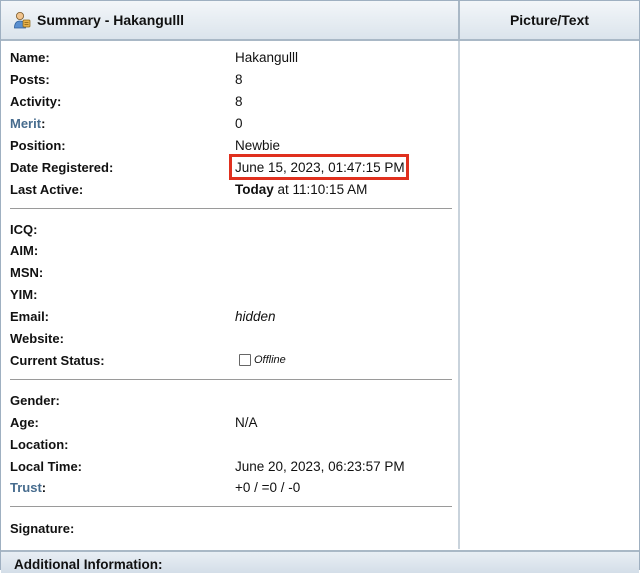  Describe the element at coordinates (245, 360) in the screenshot. I see `offline-icon` at that location.